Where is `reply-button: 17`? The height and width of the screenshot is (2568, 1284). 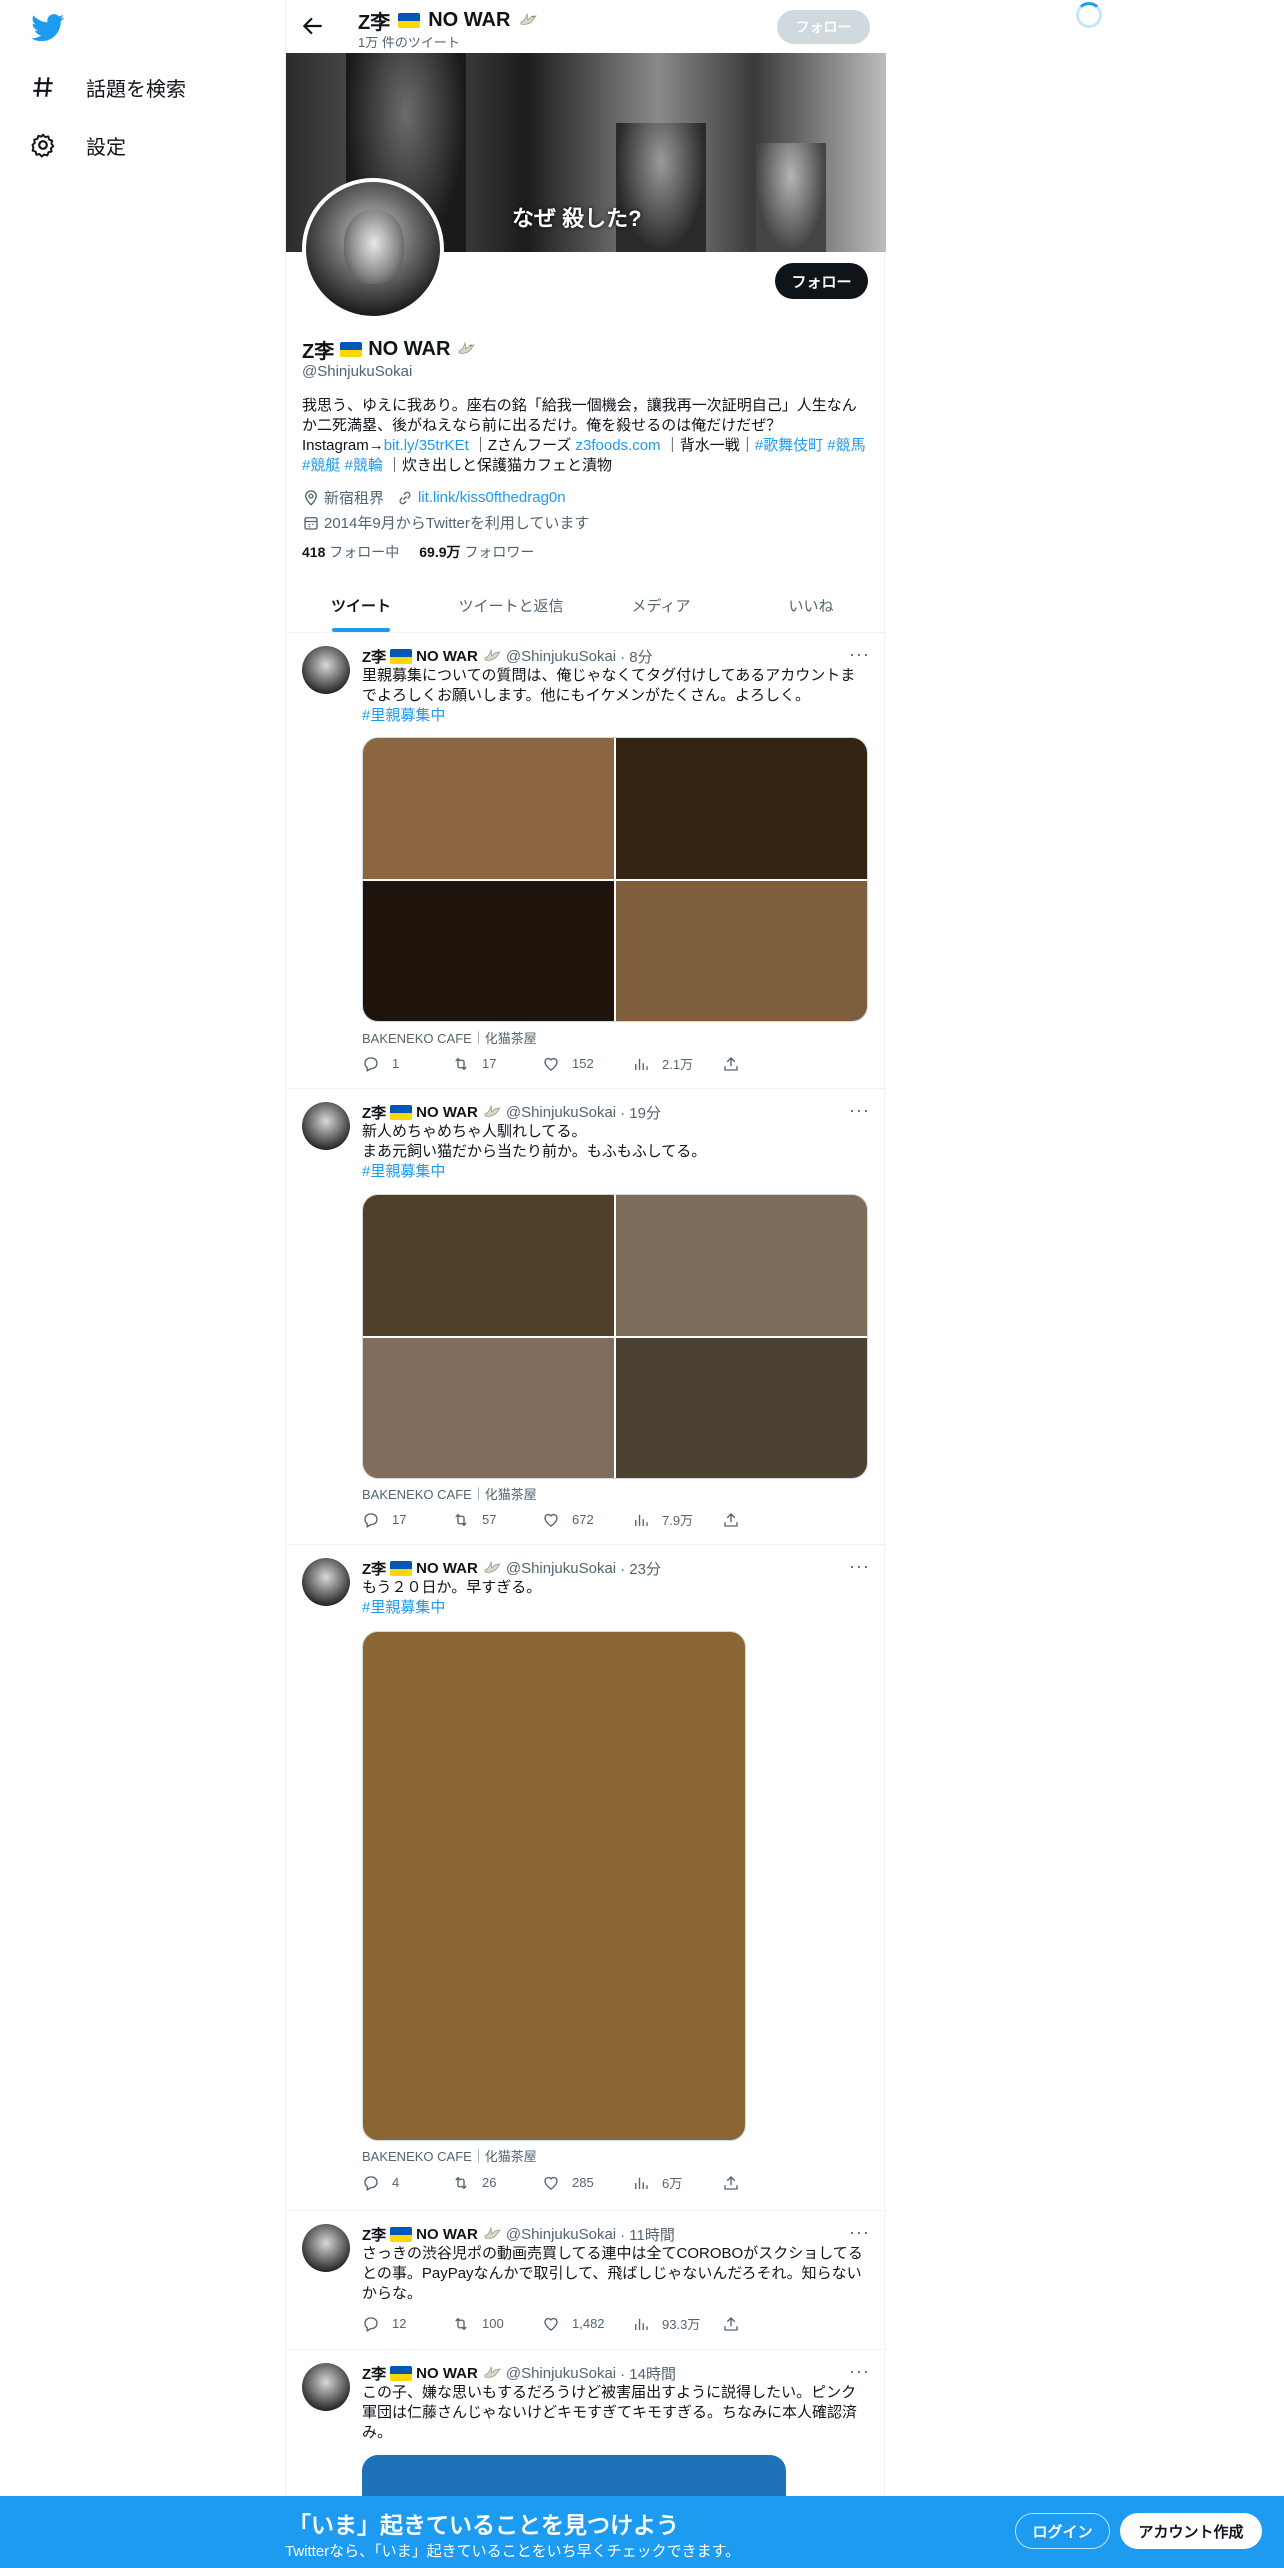 reply-button: 17 is located at coordinates (407, 1520).